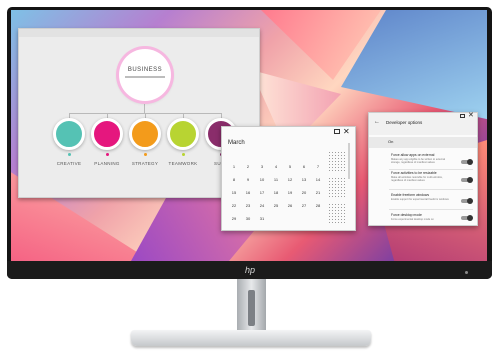  What do you see at coordinates (145, 134) in the screenshot?
I see `strategy-circle` at bounding box center [145, 134].